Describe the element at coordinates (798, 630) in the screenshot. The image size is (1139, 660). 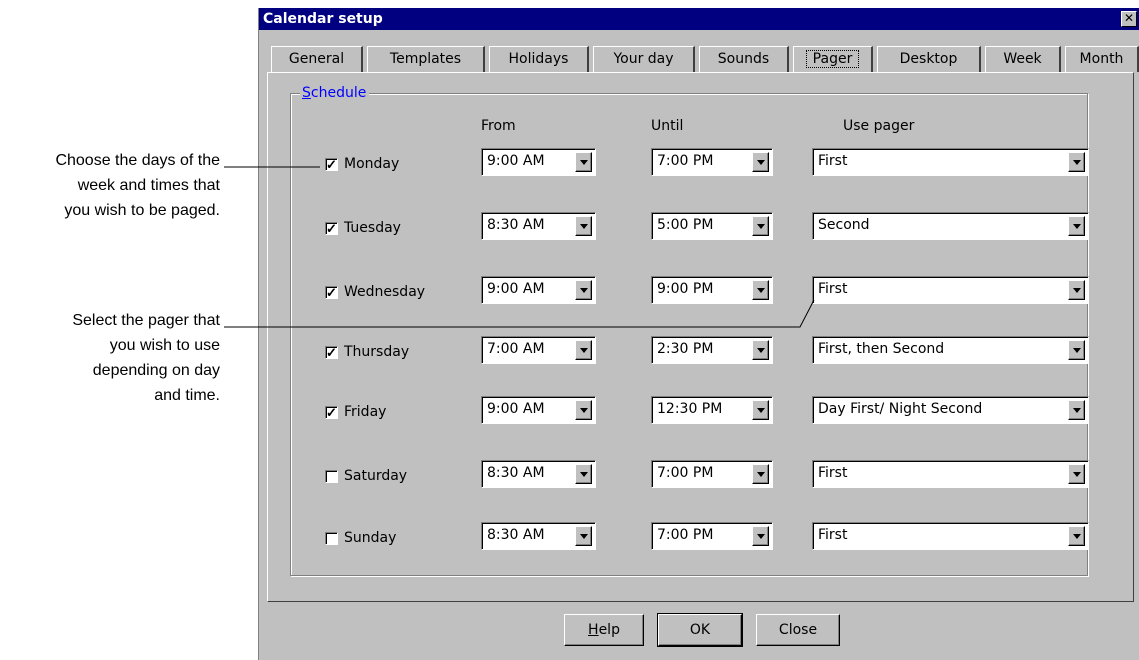
I see `close-button: Close` at that location.